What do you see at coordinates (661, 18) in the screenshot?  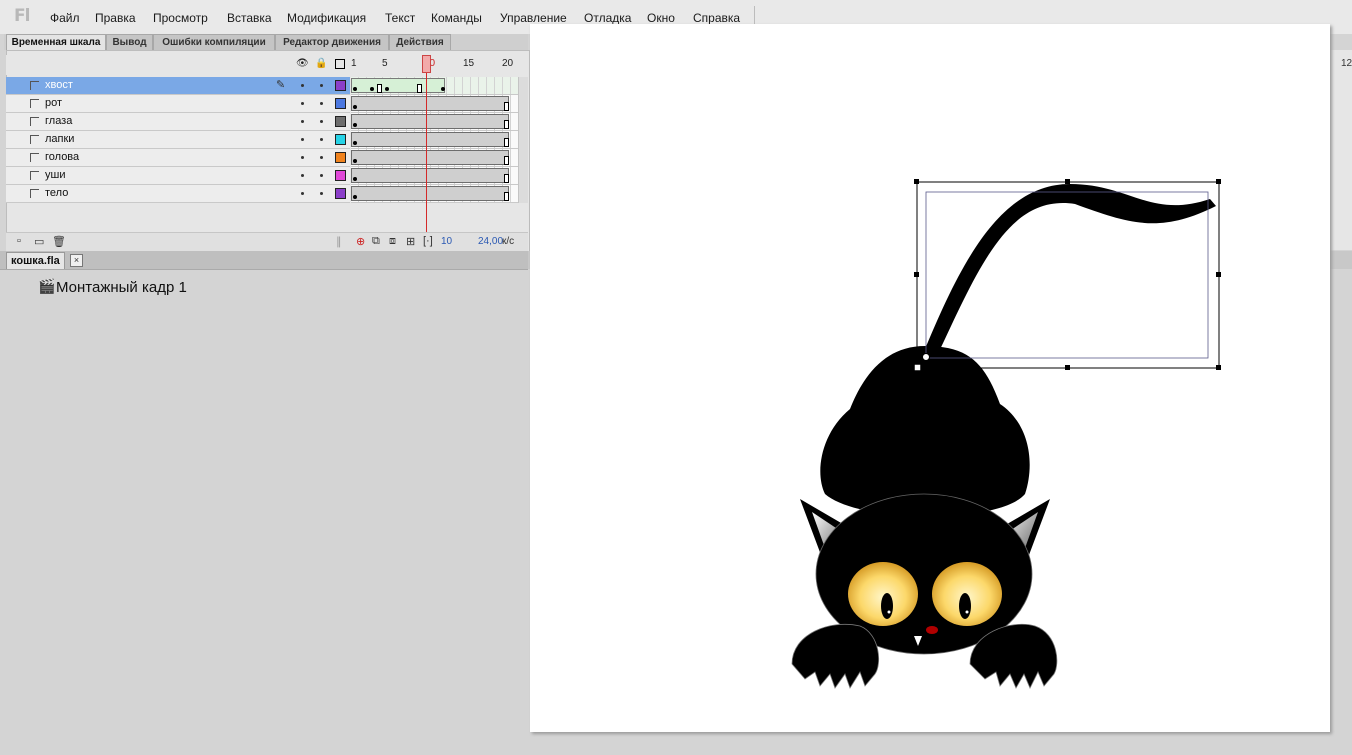 I see `menu-window: Окно` at bounding box center [661, 18].